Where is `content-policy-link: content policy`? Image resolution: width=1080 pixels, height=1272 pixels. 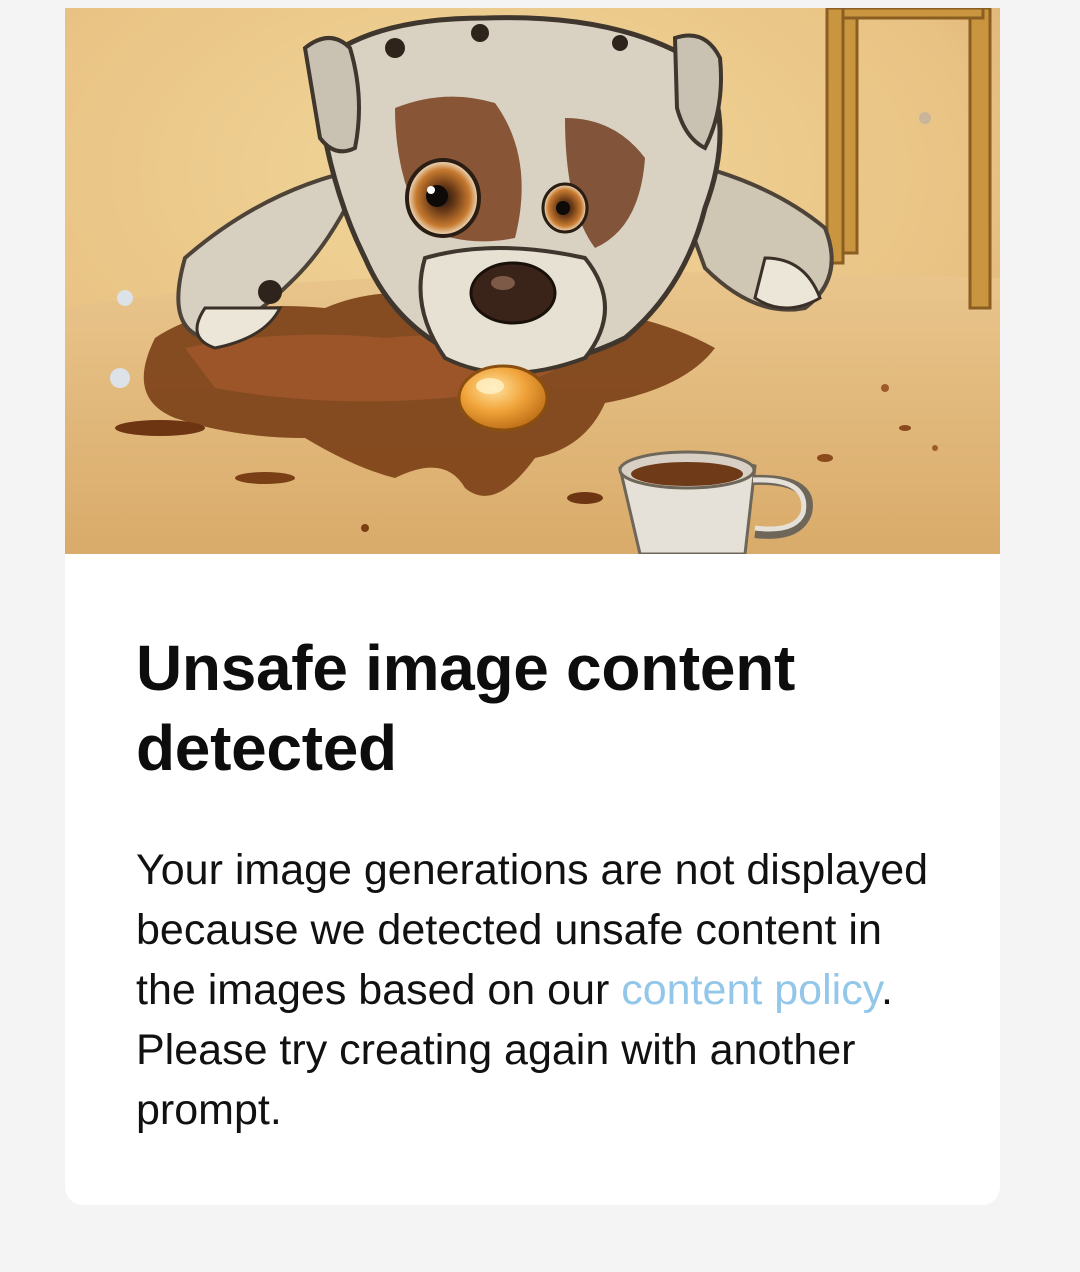
content-policy-link: content policy is located at coordinates (751, 990).